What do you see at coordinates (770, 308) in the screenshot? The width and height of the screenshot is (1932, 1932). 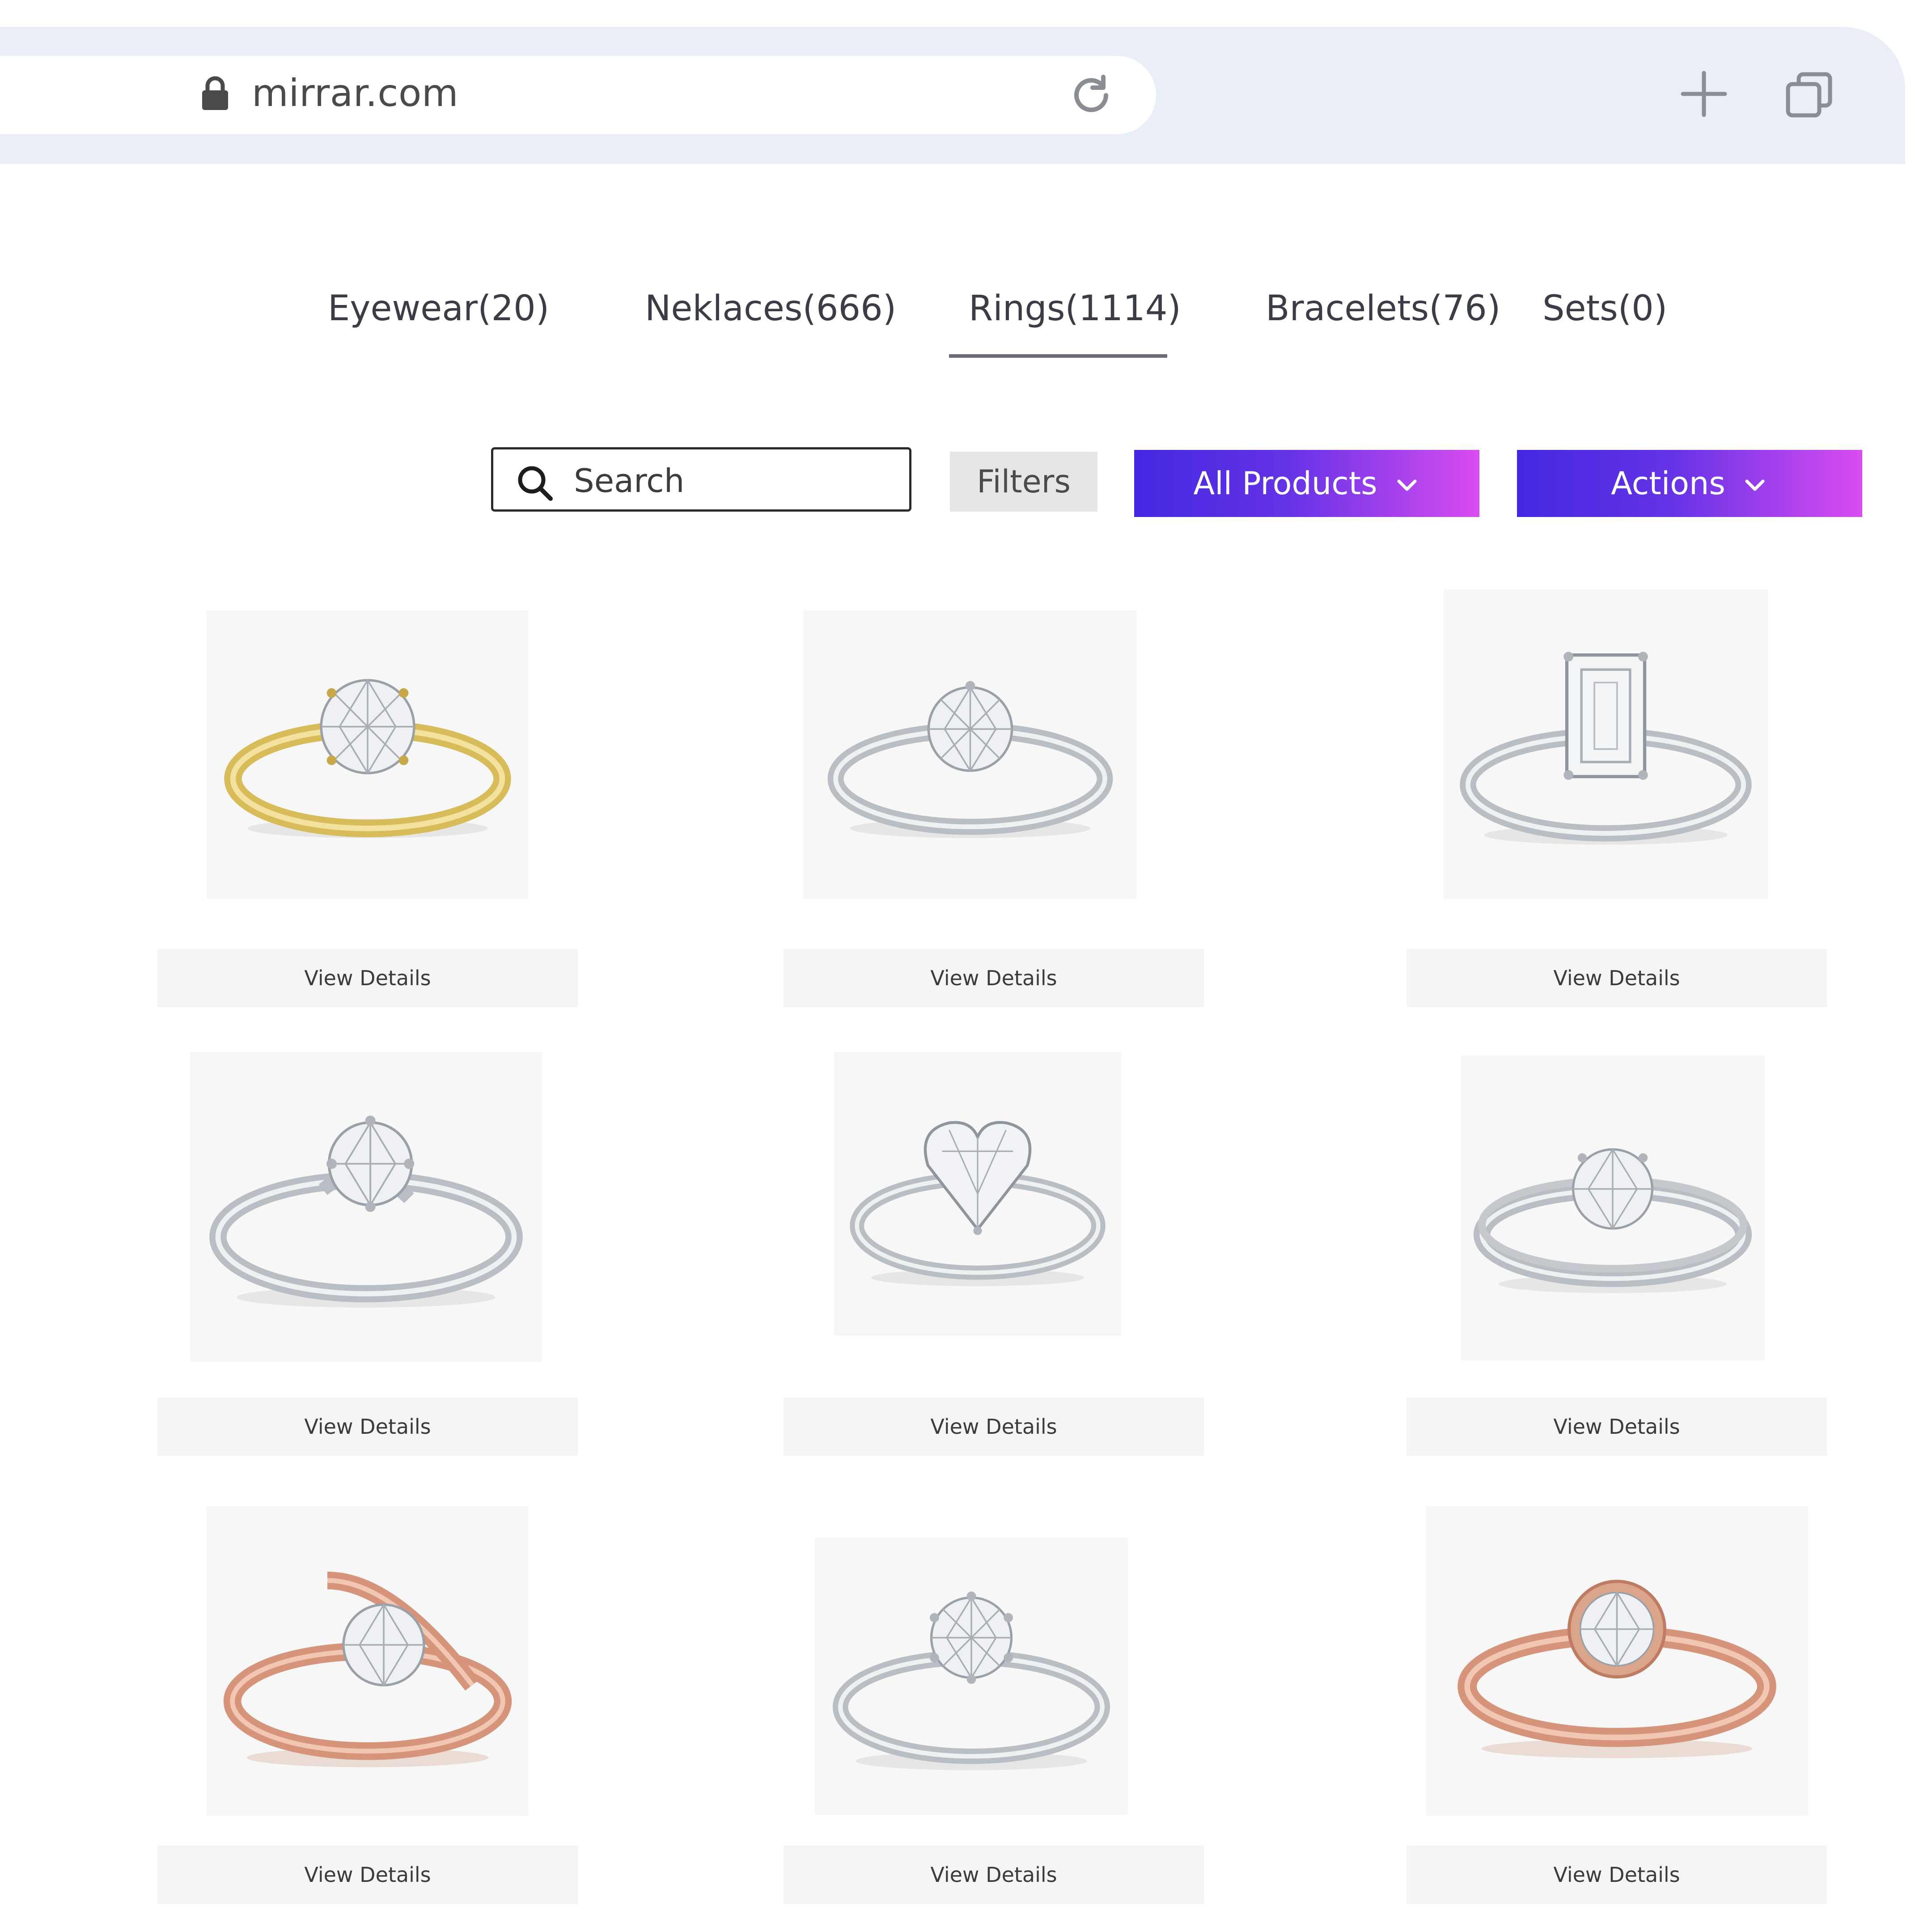 I see `tab-neklaces: Neklaces(666)` at bounding box center [770, 308].